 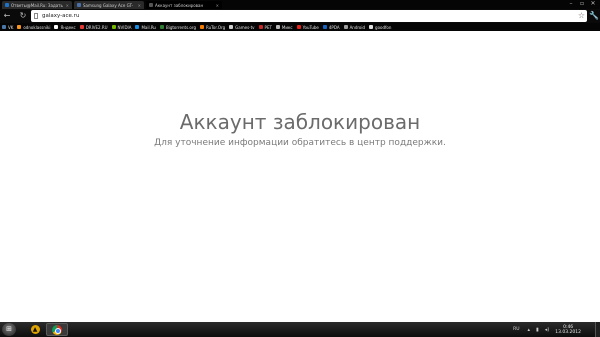 I want to click on bookmark-drive2: DRIVE2.RU, so click(x=93, y=27).